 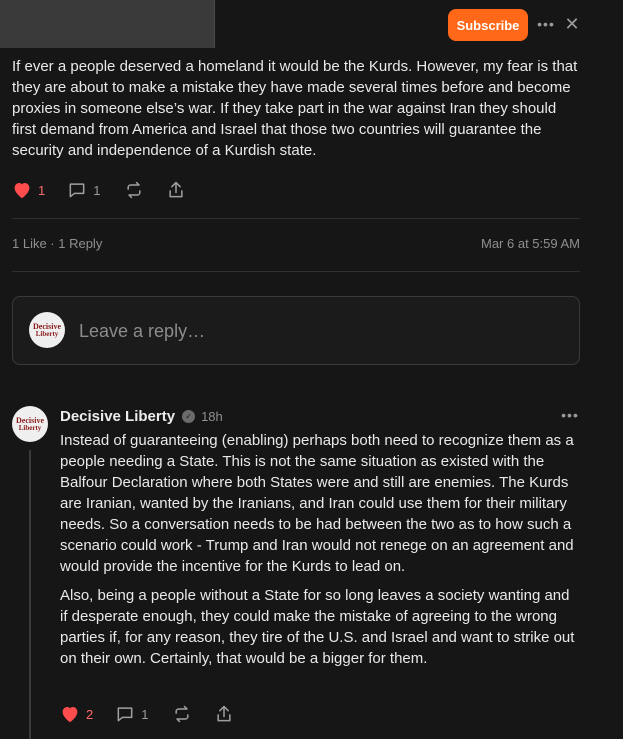 I want to click on comment-meta: 1 Like · 1 Reply Mar 6 at 5:59 AM, so click(x=296, y=245).